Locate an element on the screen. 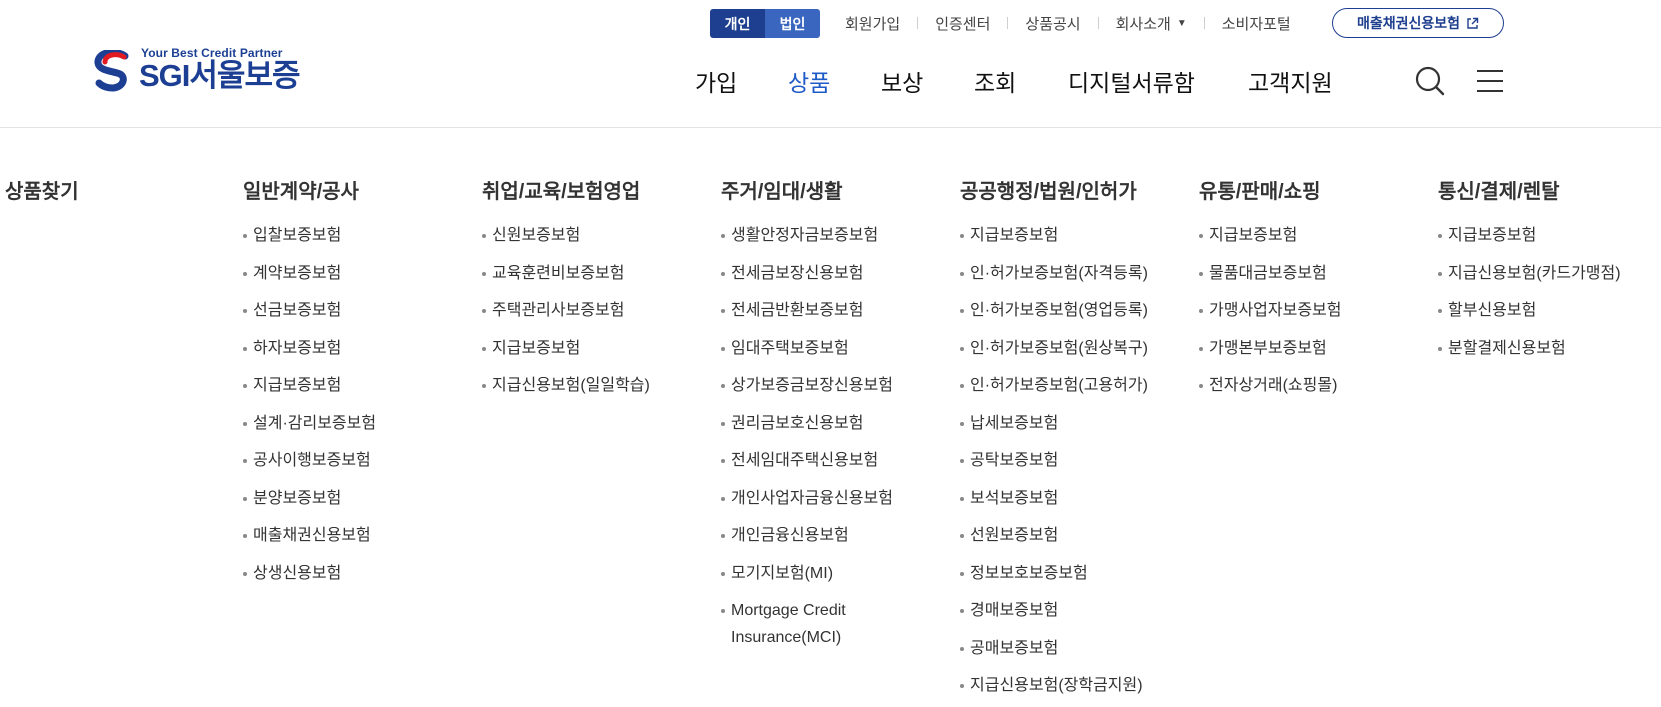  util-link-company-dropdown: 회사소개 ▼ is located at coordinates (1151, 23).